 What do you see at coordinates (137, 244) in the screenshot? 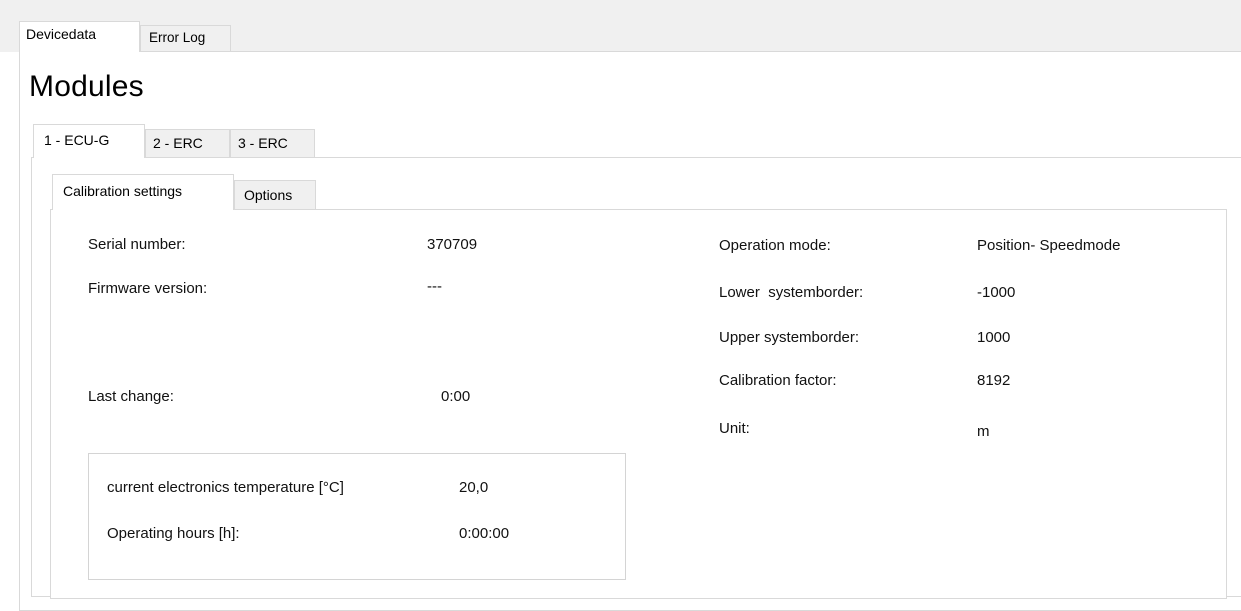
I see `serial-number-label: Serial number:` at bounding box center [137, 244].